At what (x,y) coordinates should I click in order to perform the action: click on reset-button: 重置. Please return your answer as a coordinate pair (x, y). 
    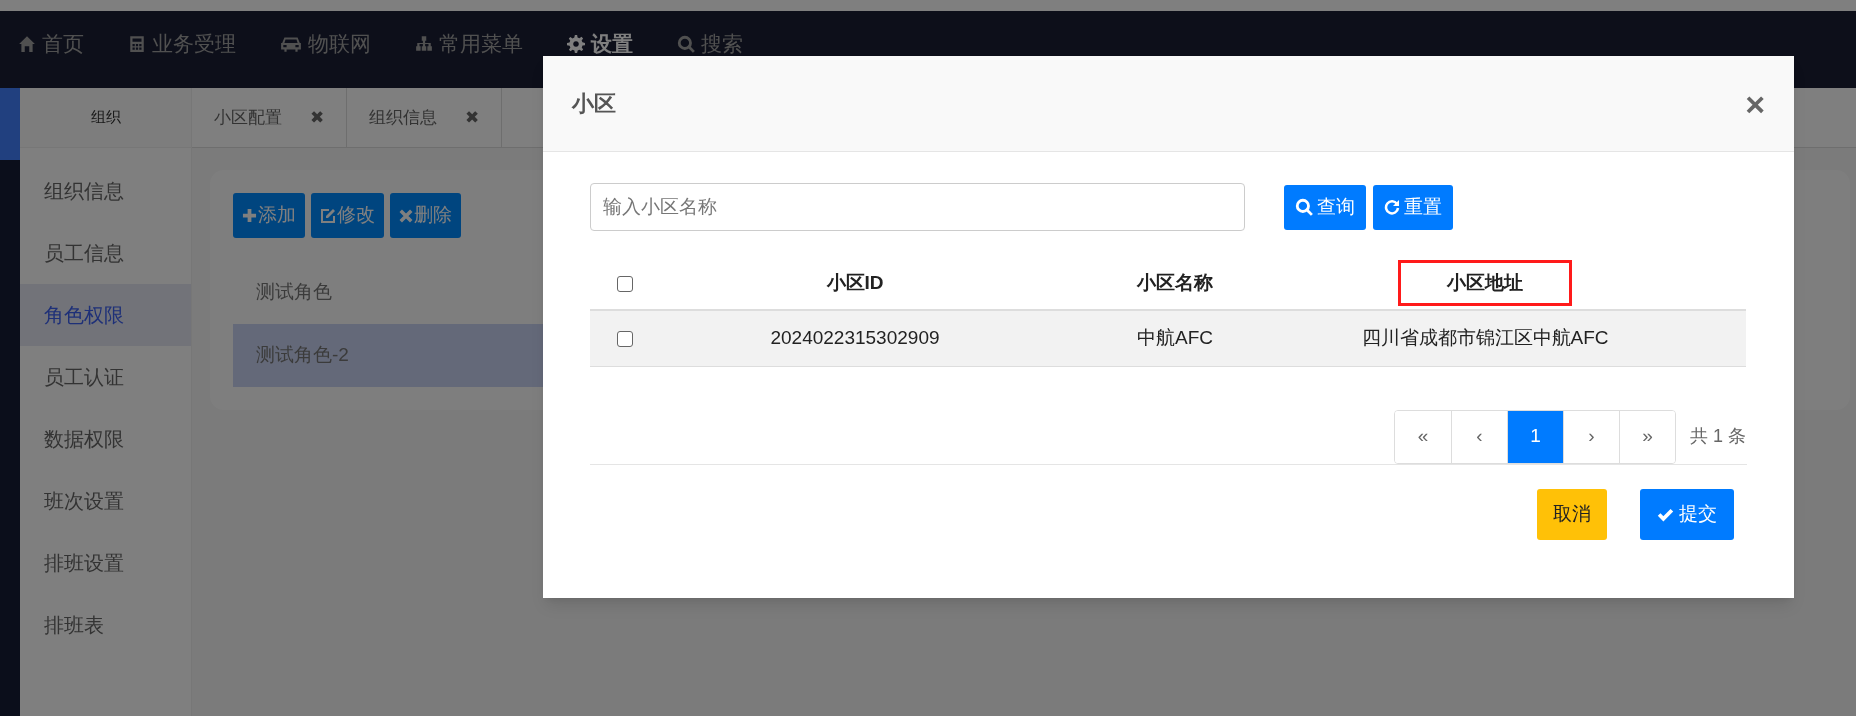
    Looking at the image, I should click on (1413, 207).